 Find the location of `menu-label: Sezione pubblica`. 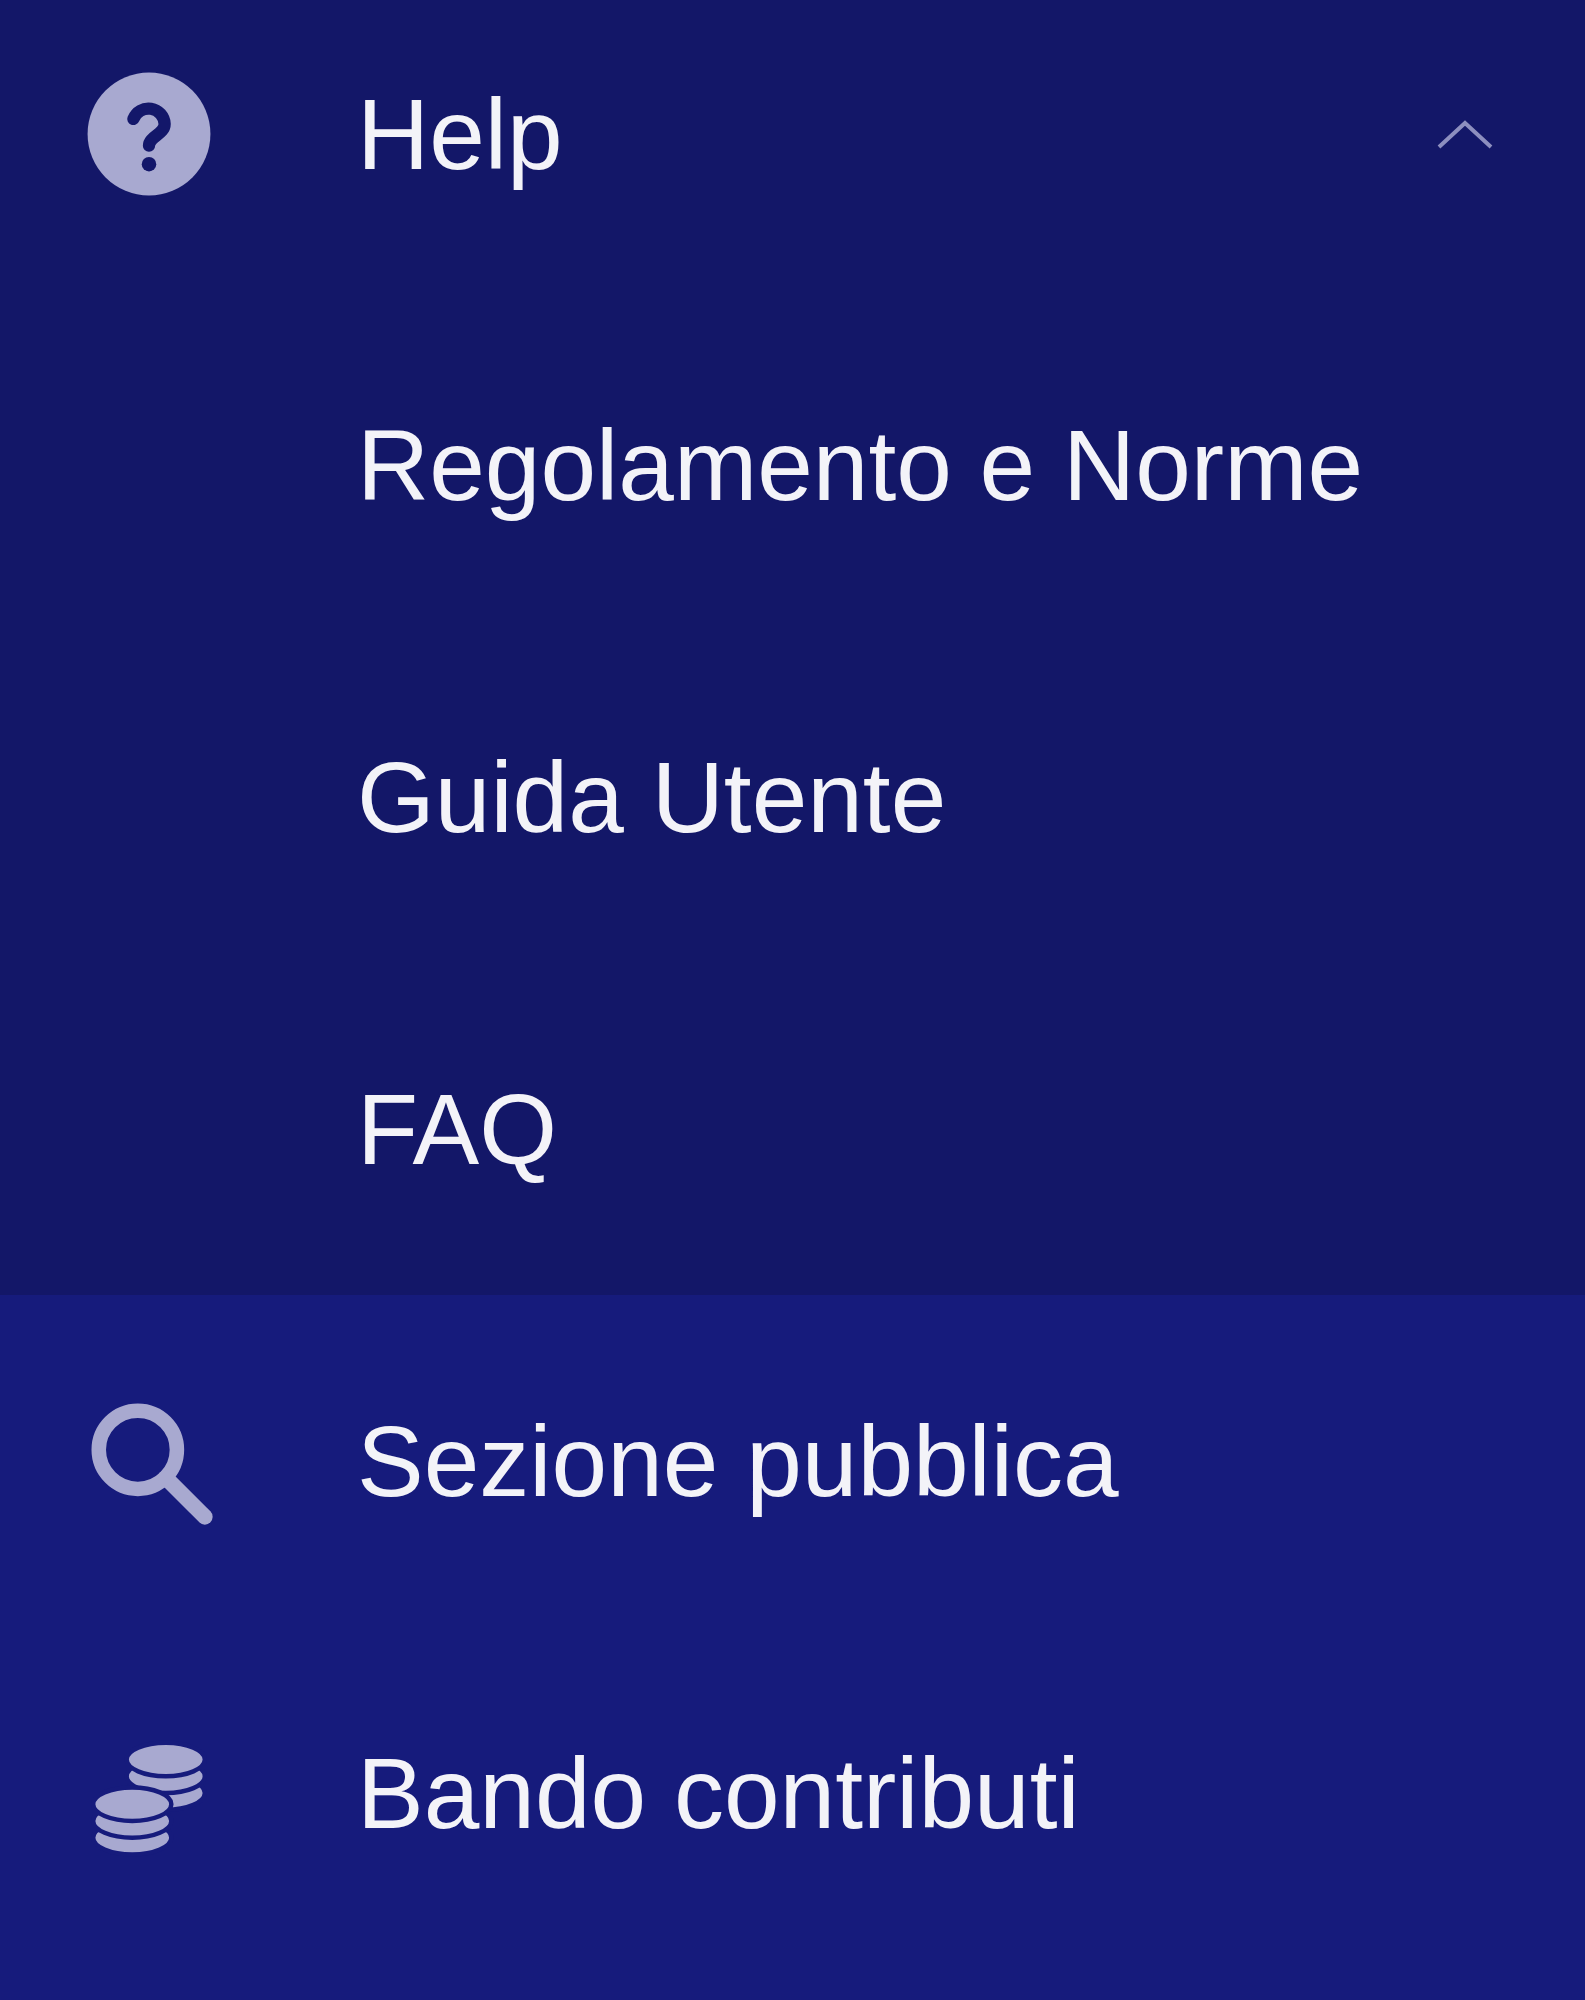

menu-label: Sezione pubblica is located at coordinates (738, 1461).